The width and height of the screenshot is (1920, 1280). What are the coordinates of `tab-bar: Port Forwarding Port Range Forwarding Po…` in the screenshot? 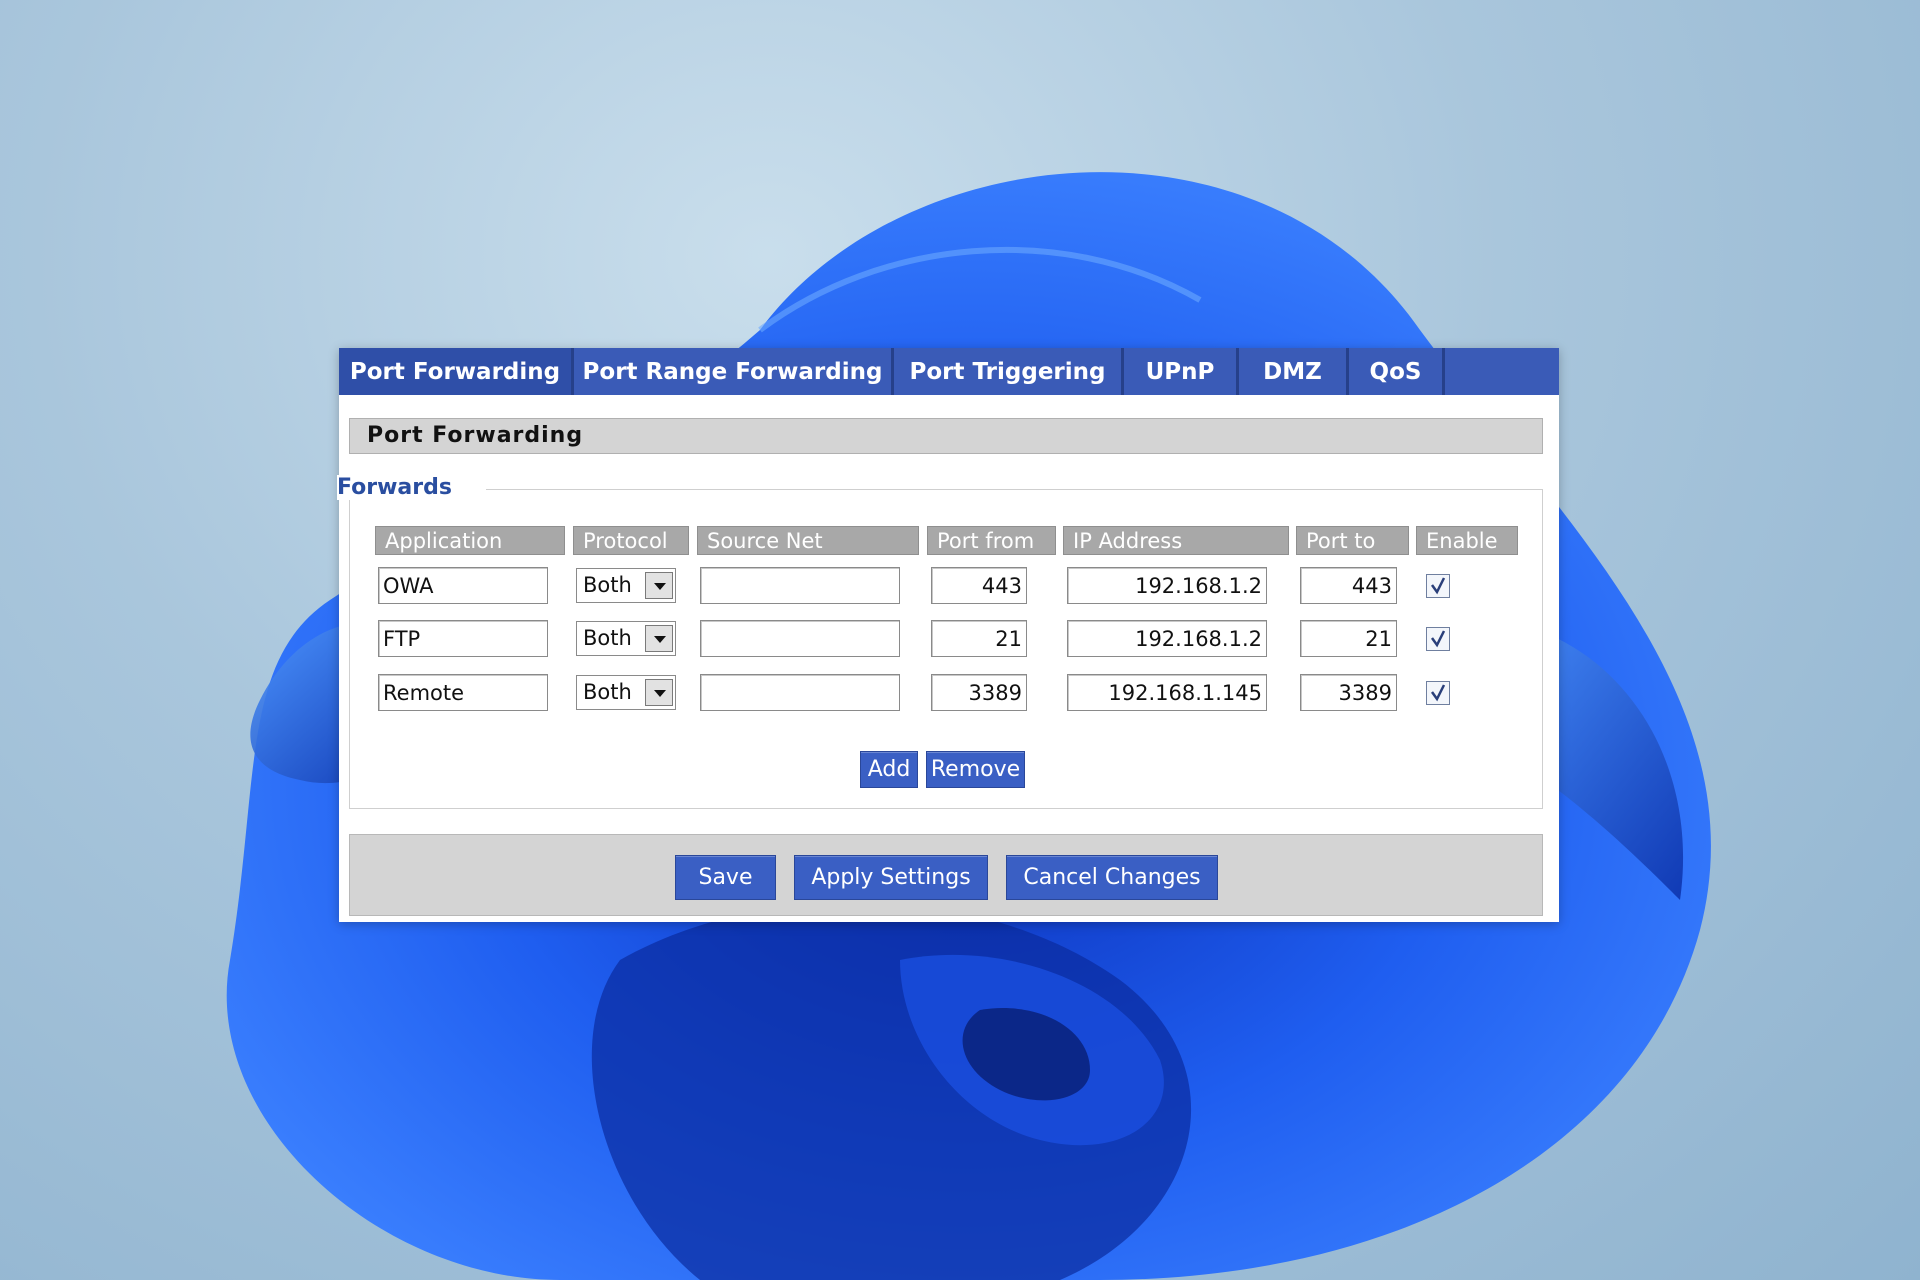 It's located at (949, 371).